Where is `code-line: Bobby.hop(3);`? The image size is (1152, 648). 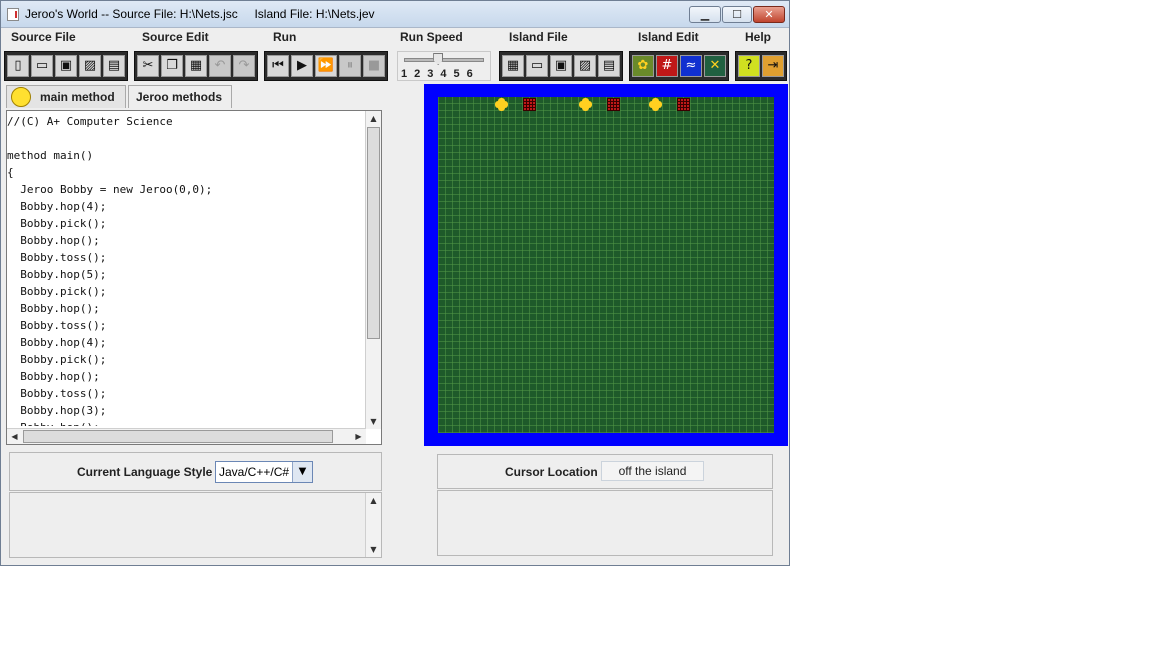 code-line: Bobby.hop(3); is located at coordinates (185, 410).